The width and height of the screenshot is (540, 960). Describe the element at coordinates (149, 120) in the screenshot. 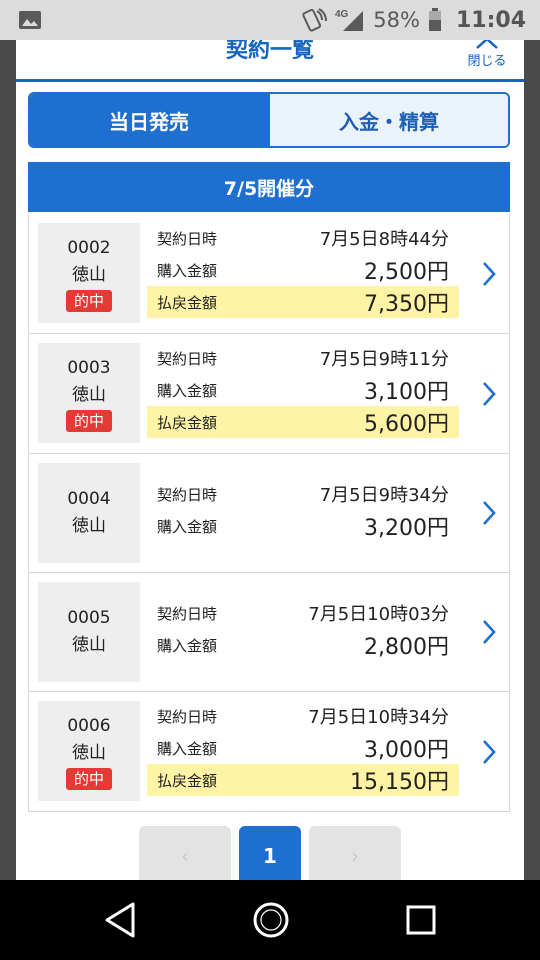

I see `tab-same-day-sale: 当日発売` at that location.